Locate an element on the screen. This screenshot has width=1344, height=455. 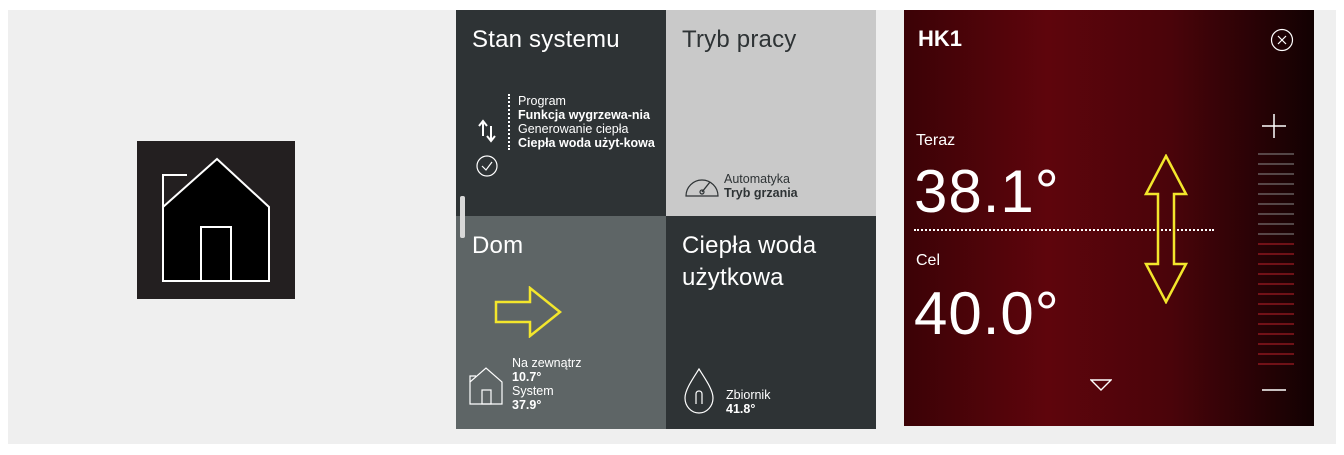
tile-title: Stan systemu is located at coordinates (546, 39).